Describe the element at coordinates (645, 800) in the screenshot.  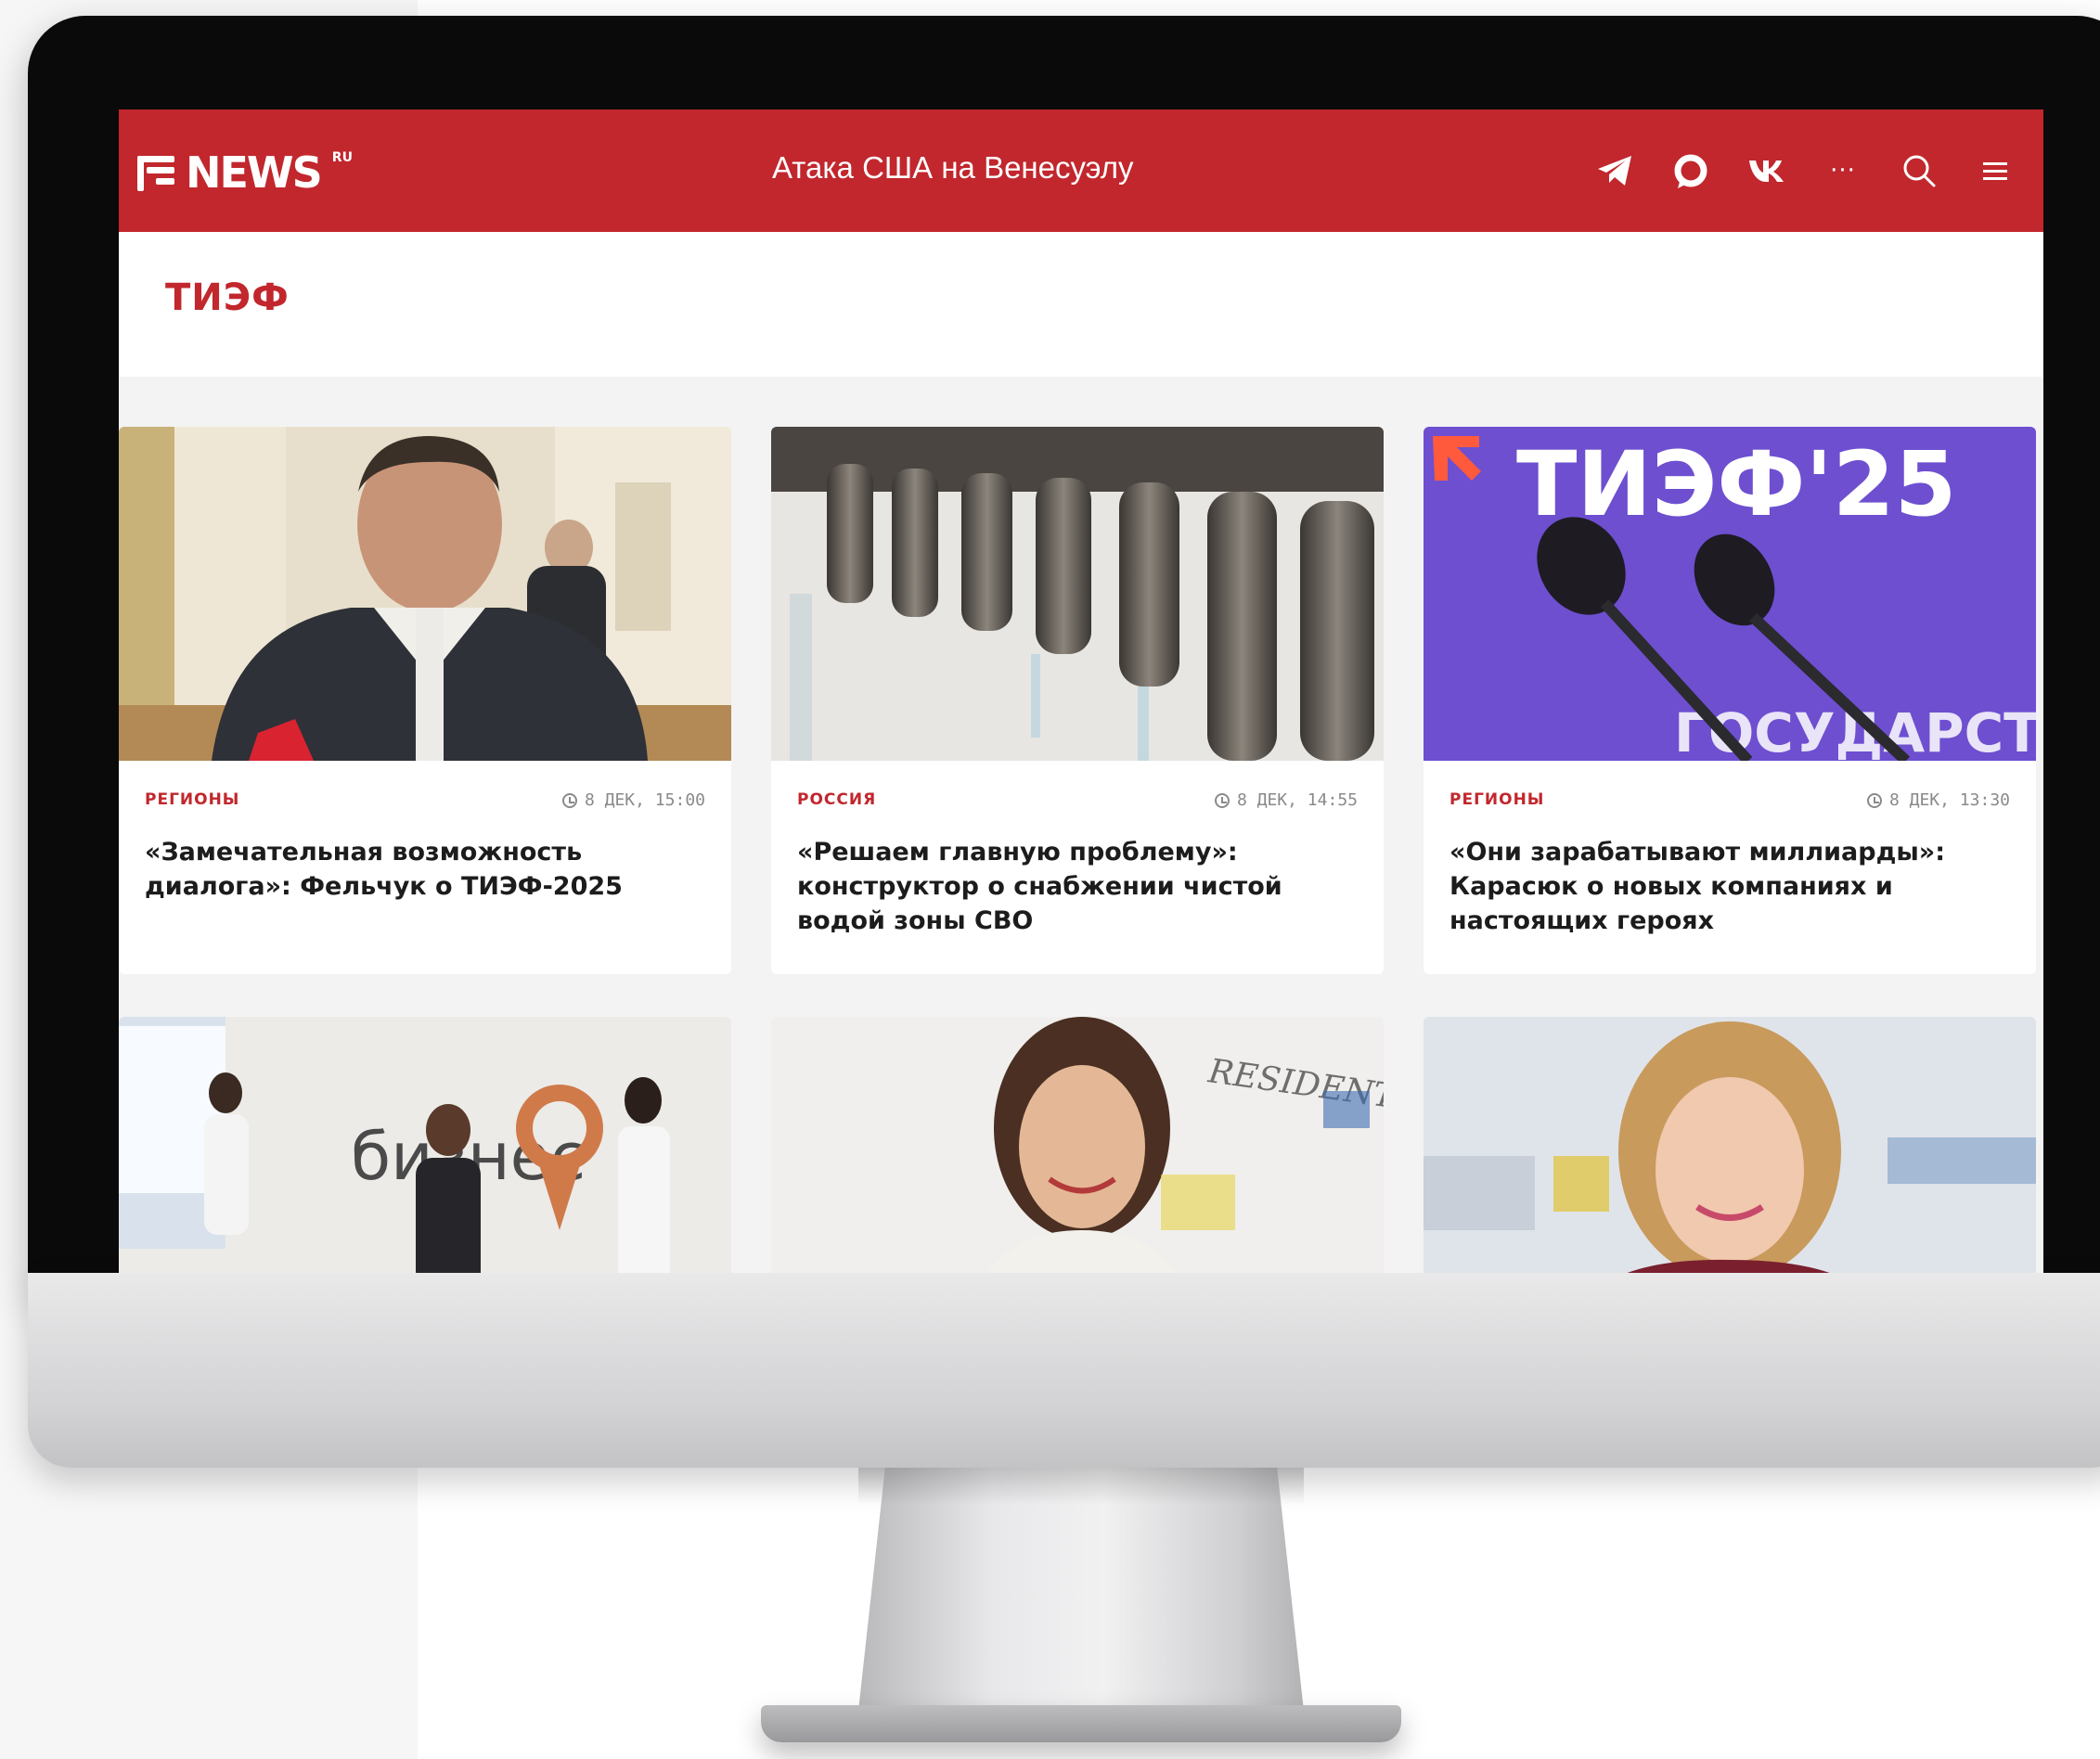
I see `article-time-text: 8 ДЕК, 15:00` at that location.